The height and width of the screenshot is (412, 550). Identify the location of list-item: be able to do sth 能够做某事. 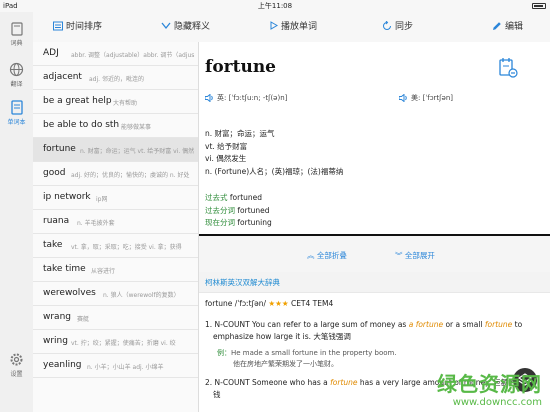
(115, 126).